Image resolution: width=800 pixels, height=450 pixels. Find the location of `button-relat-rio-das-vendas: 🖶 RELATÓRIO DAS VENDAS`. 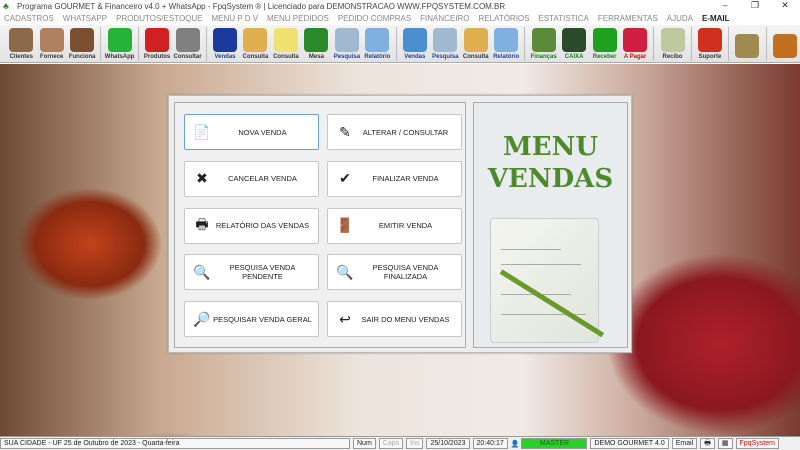

button-relat-rio-das-vendas: 🖶 RELATÓRIO DAS VENDAS is located at coordinates (251, 225).